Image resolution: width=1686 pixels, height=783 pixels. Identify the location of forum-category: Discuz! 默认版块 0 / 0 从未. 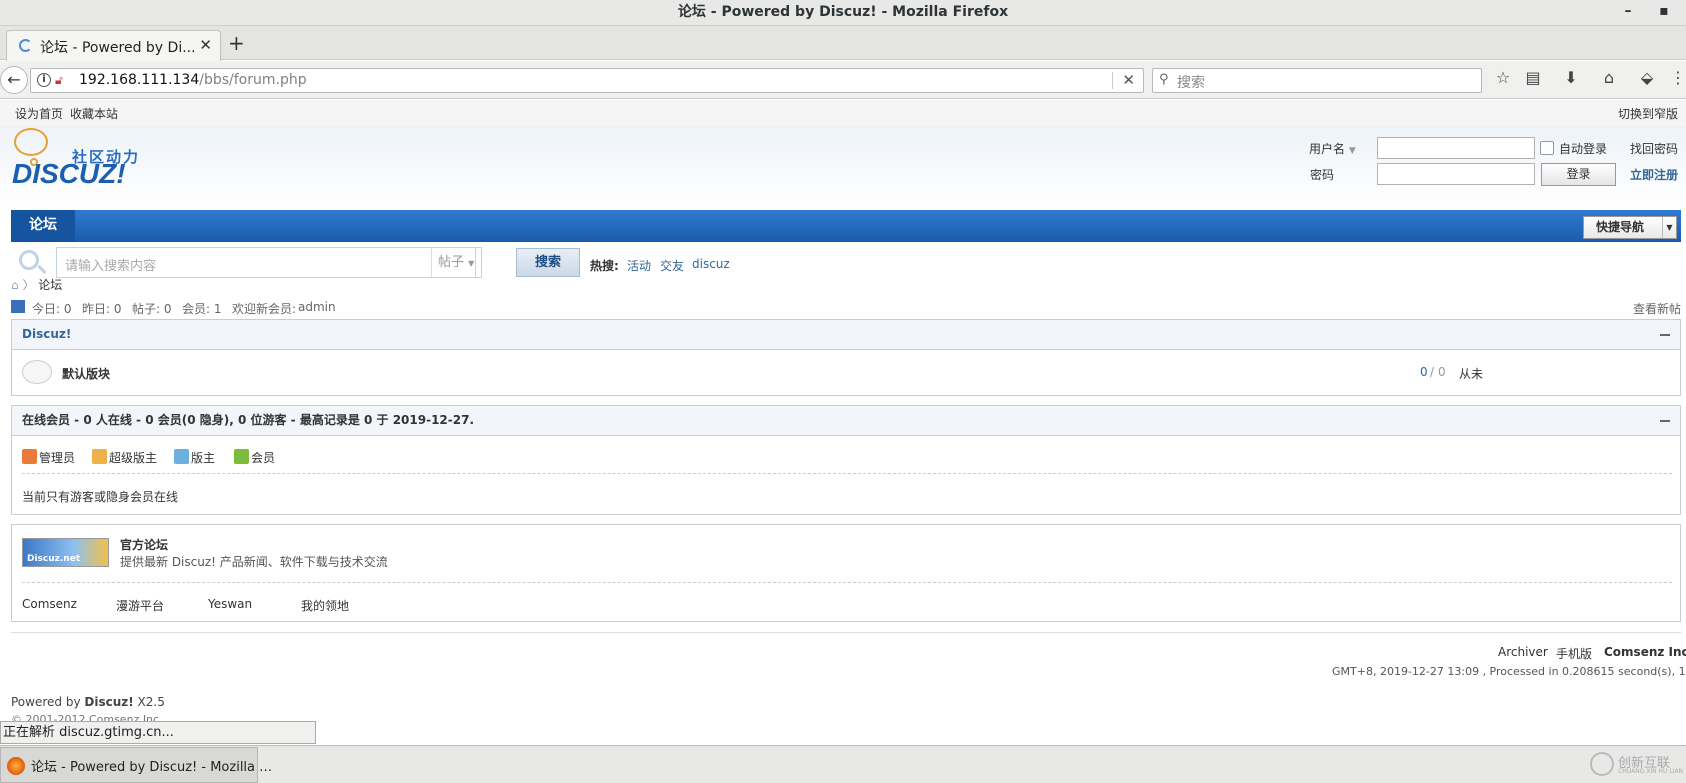
(846, 357).